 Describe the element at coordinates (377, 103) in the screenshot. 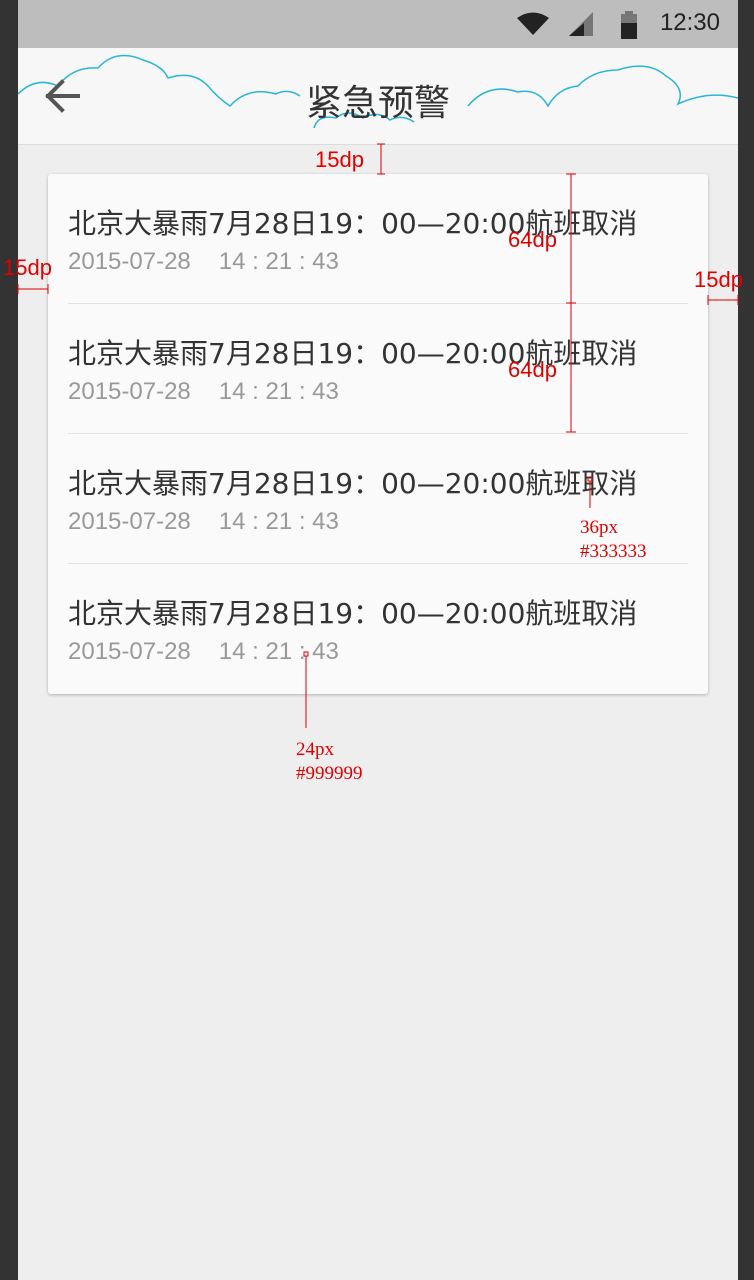

I see `page-title: 紧急预警` at that location.